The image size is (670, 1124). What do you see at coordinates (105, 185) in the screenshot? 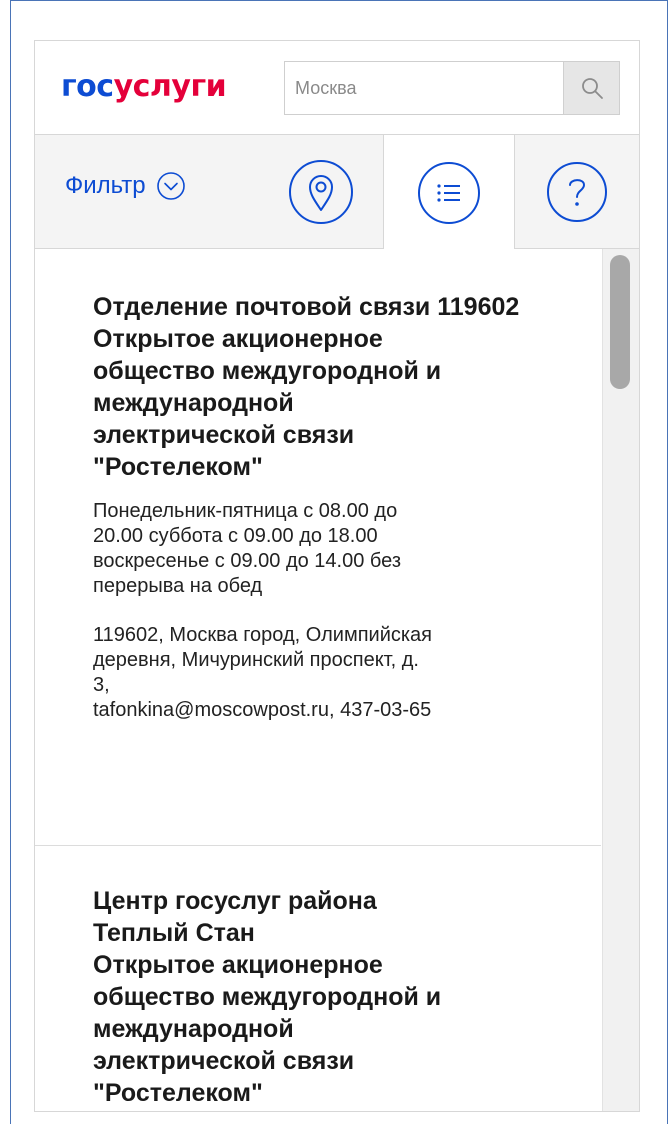
I see `filter-label: Фильтр` at bounding box center [105, 185].